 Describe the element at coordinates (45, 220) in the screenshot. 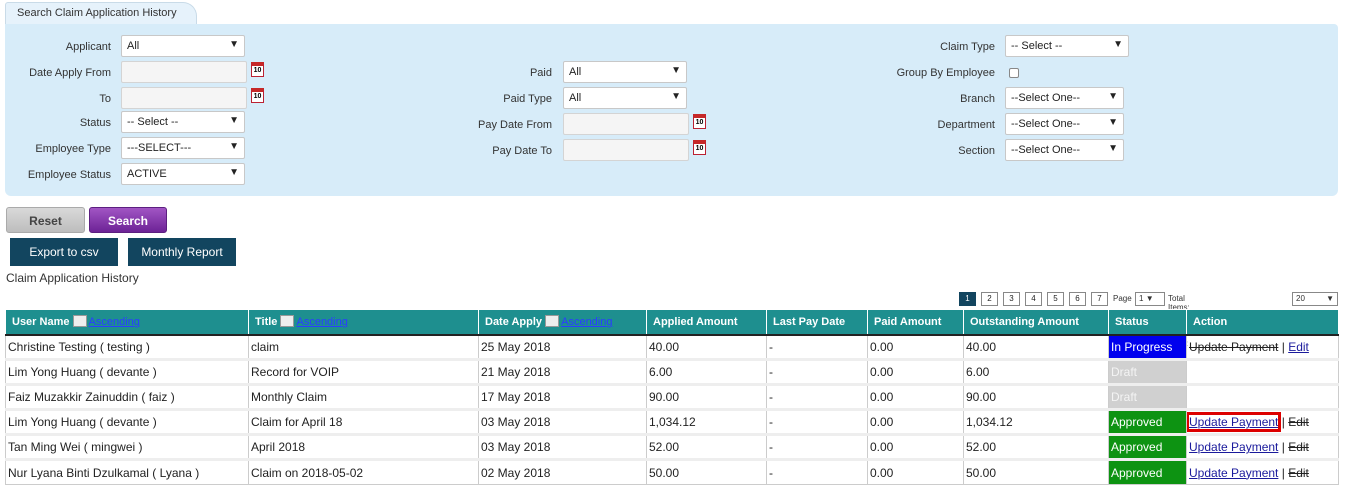

I see `reset-button: Reset` at that location.